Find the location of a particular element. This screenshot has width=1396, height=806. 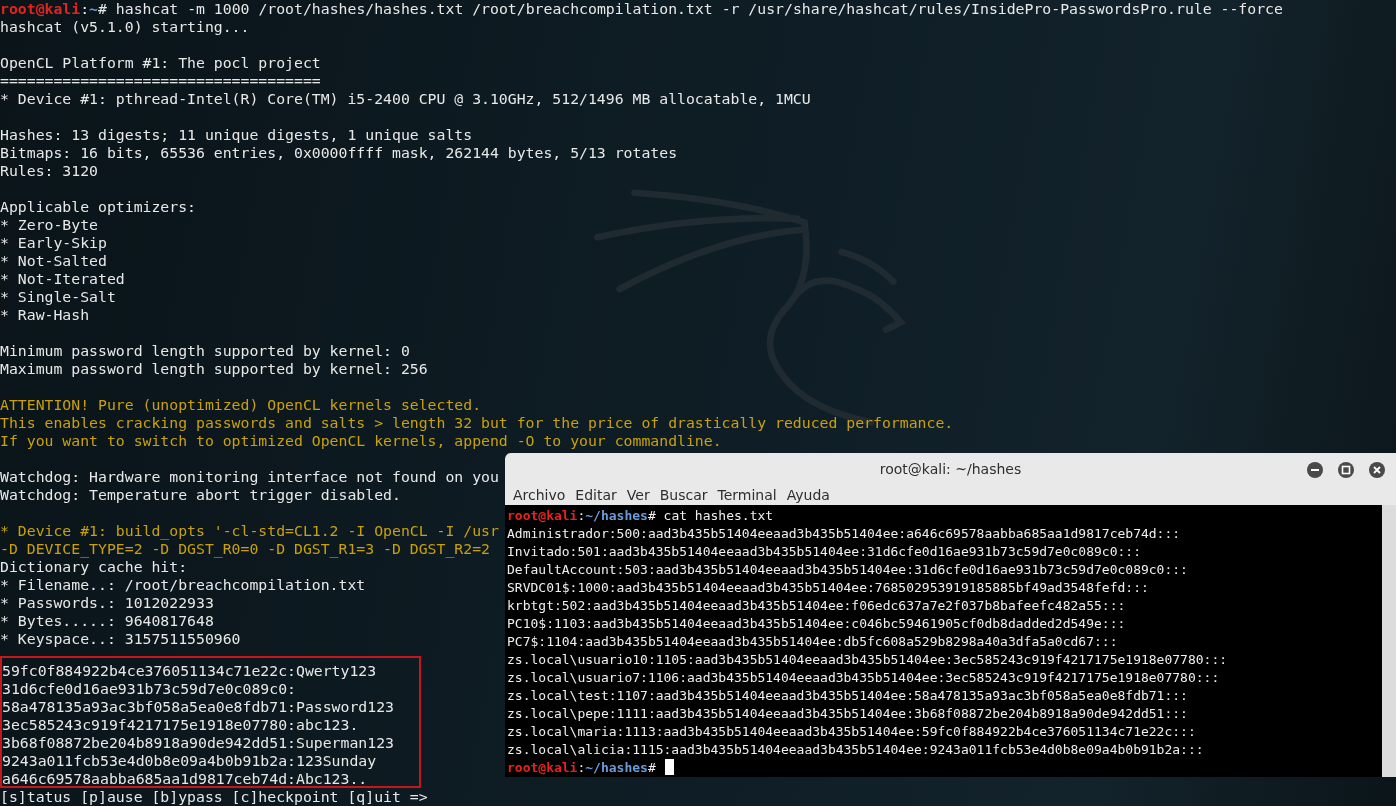

terminal-line: Maximum password length supported by kernel: 256 is located at coordinates (214, 369).